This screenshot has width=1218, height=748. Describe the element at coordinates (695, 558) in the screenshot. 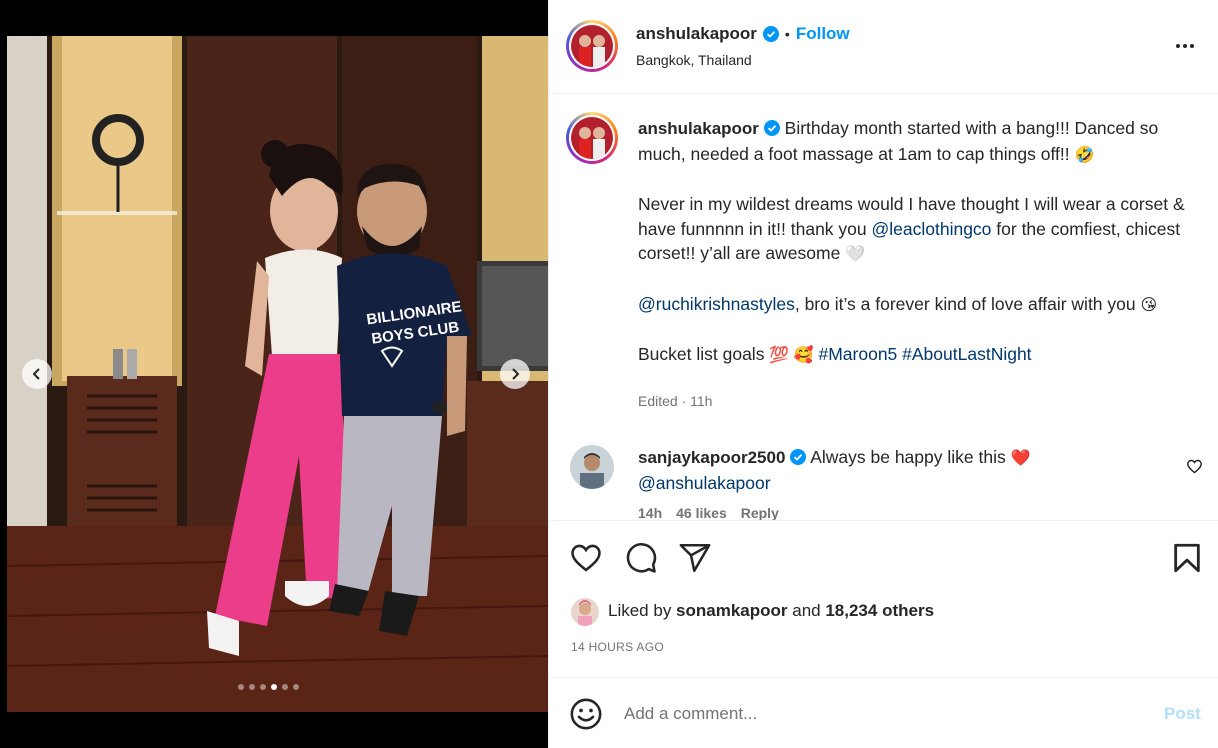

I see `share-icon` at that location.